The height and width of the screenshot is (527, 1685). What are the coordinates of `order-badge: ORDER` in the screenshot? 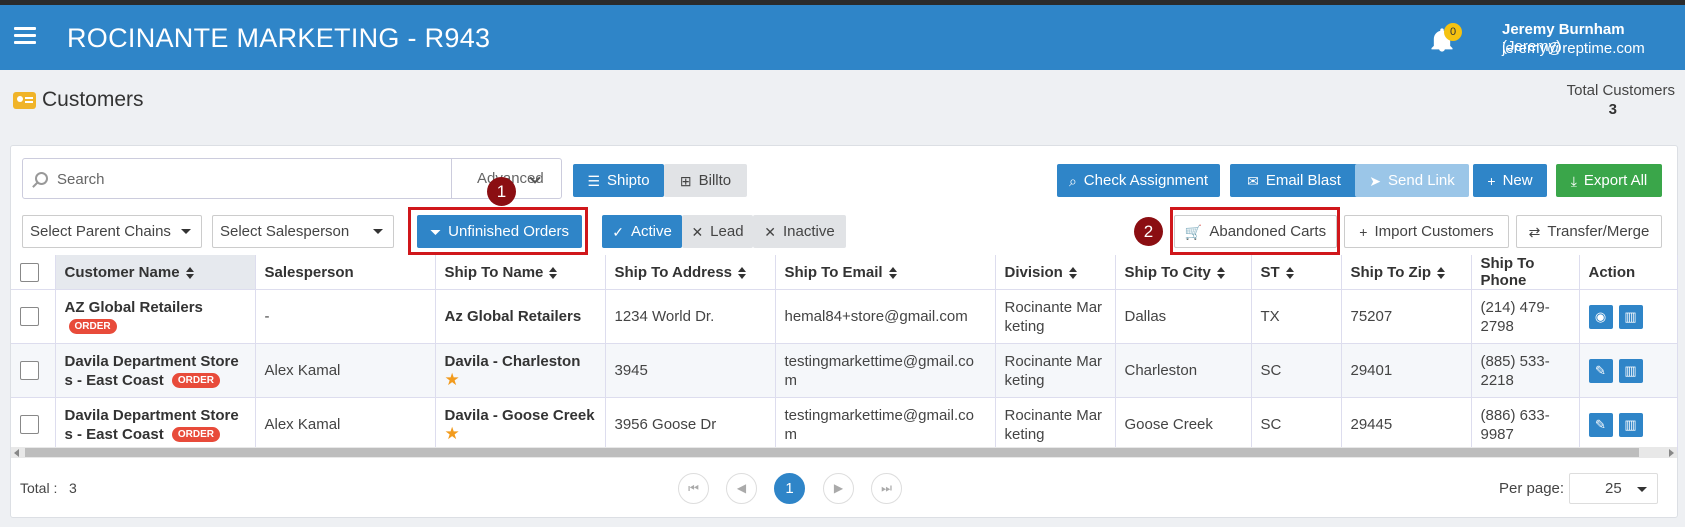 It's located at (195, 381).